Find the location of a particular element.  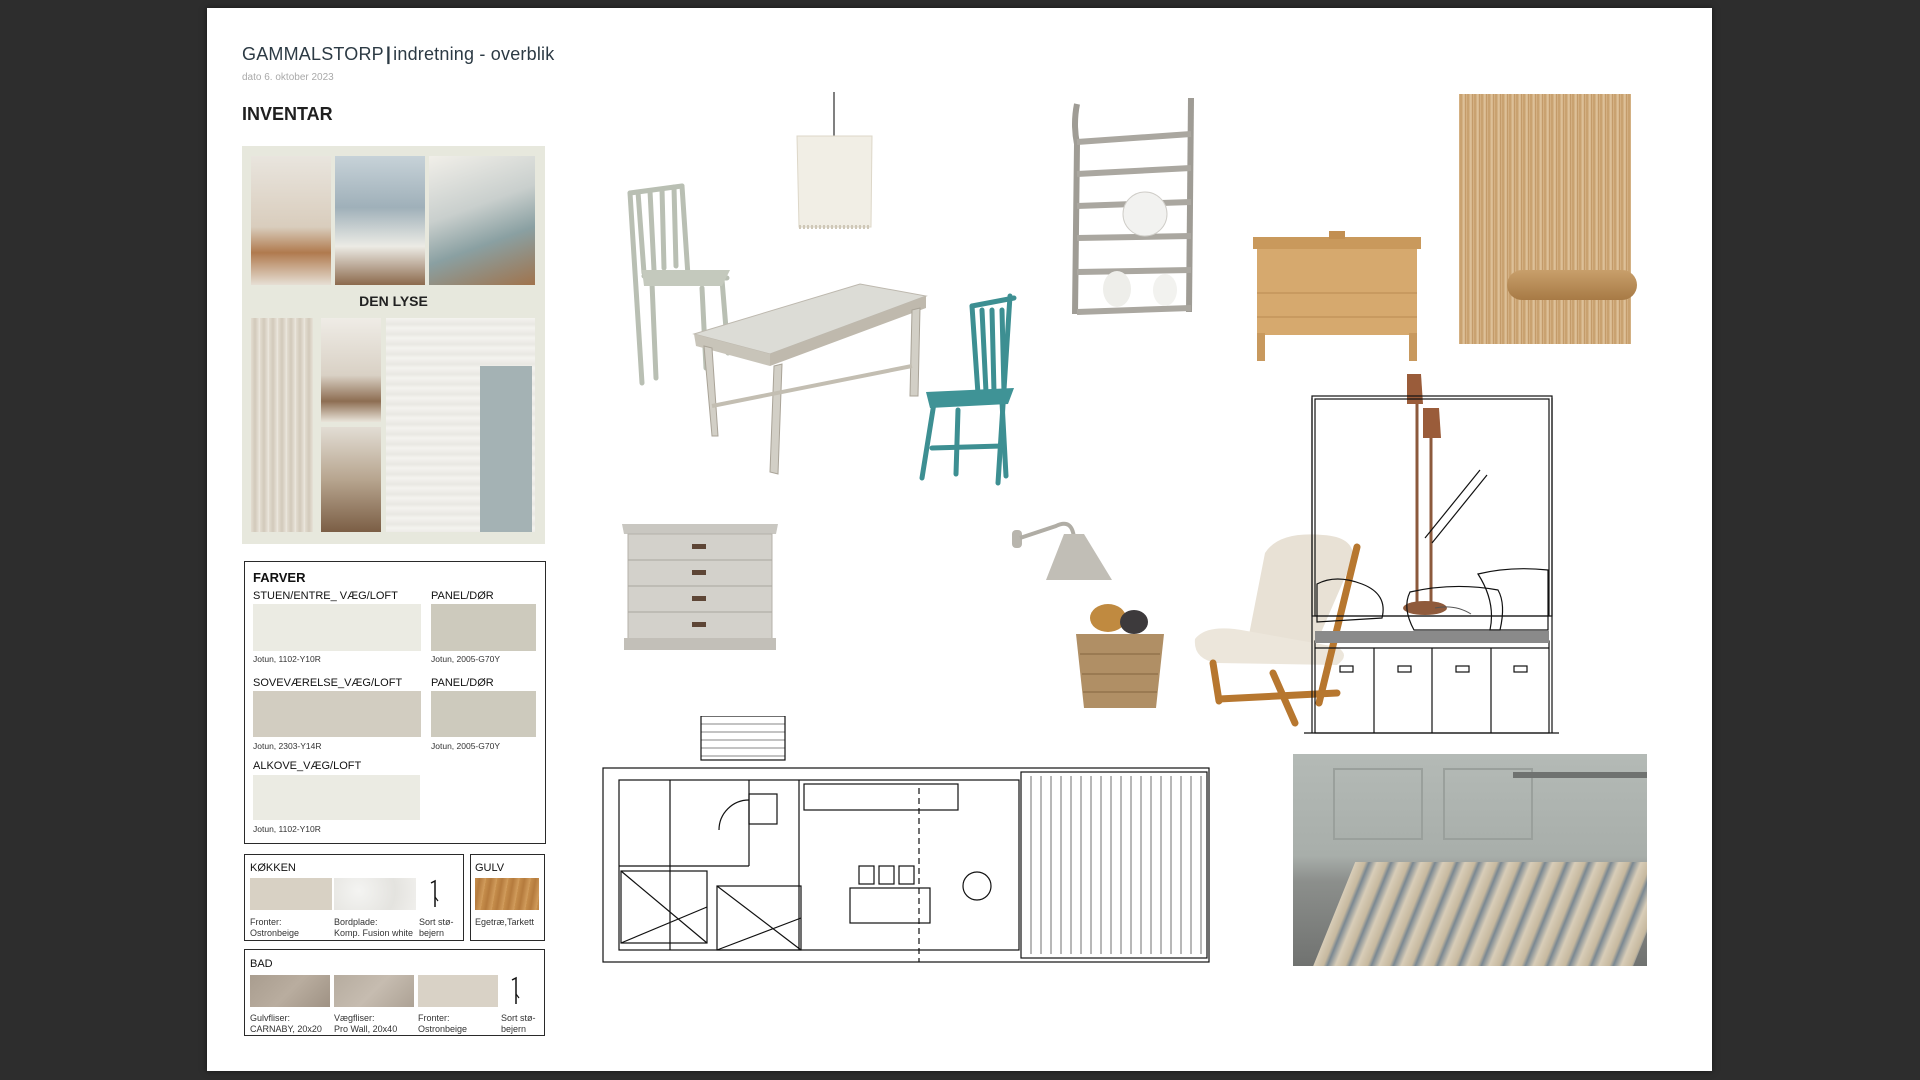

teal-dining-chair-image is located at coordinates (968, 389).